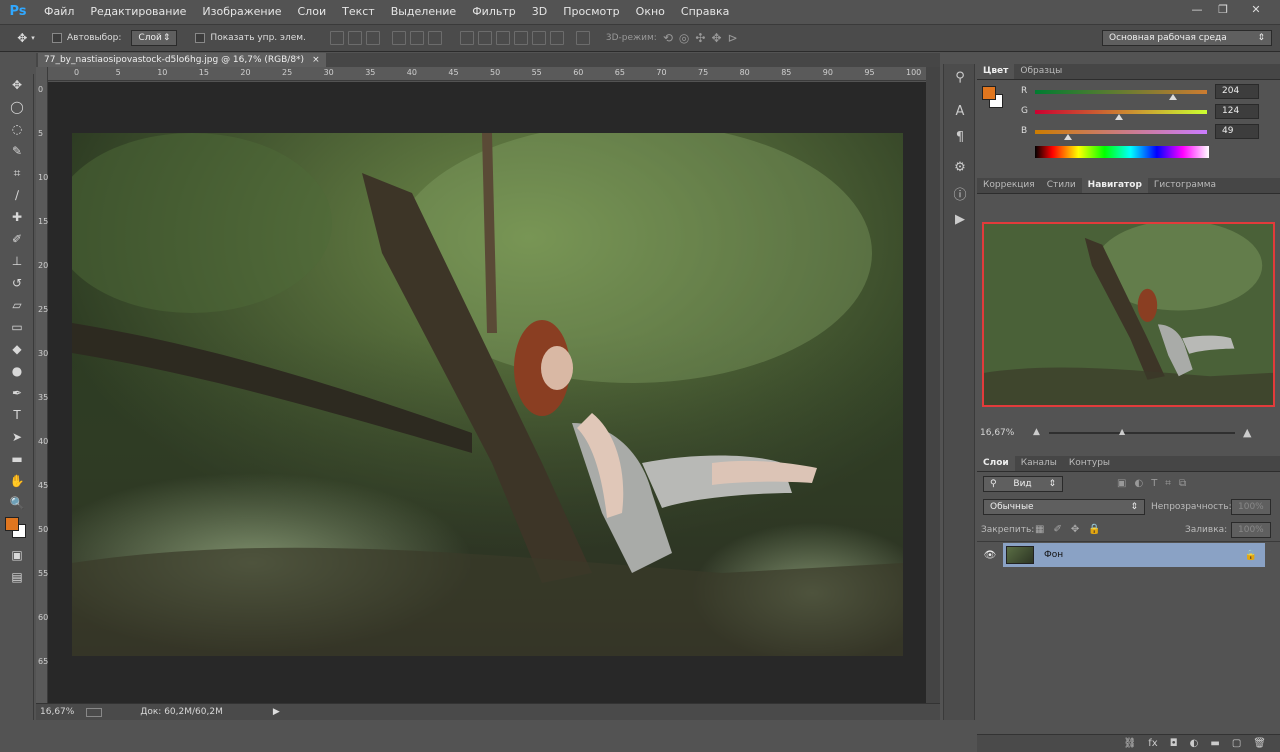 Image resolution: width=1280 pixels, height=752 pixels. Describe the element at coordinates (1068, 137) in the screenshot. I see `blue-thumb` at that location.